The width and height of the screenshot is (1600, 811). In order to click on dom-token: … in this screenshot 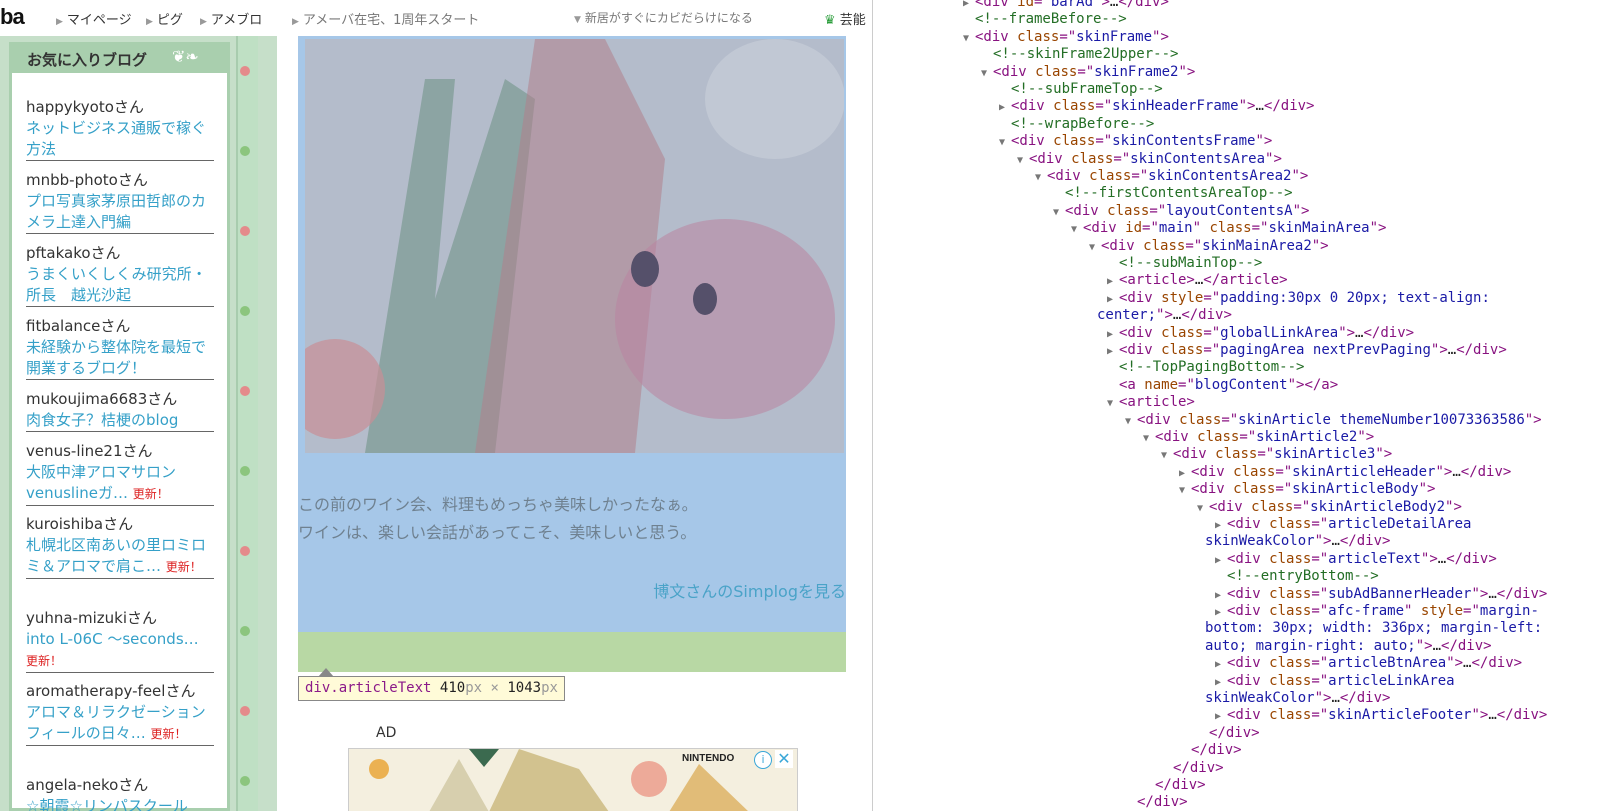, I will do `click(1259, 106)`.